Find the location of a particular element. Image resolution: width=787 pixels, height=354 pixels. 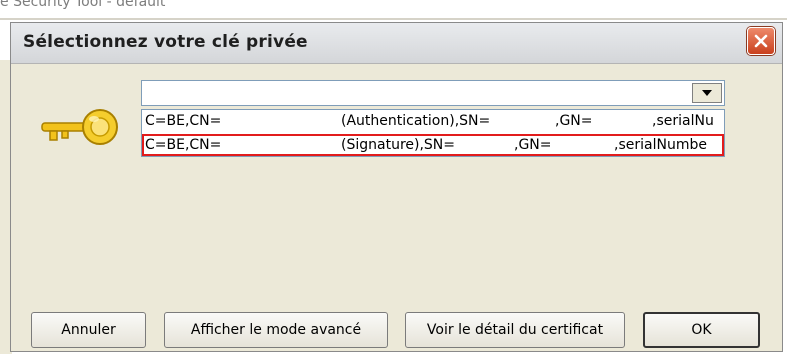

key-icon is located at coordinates (79, 127).